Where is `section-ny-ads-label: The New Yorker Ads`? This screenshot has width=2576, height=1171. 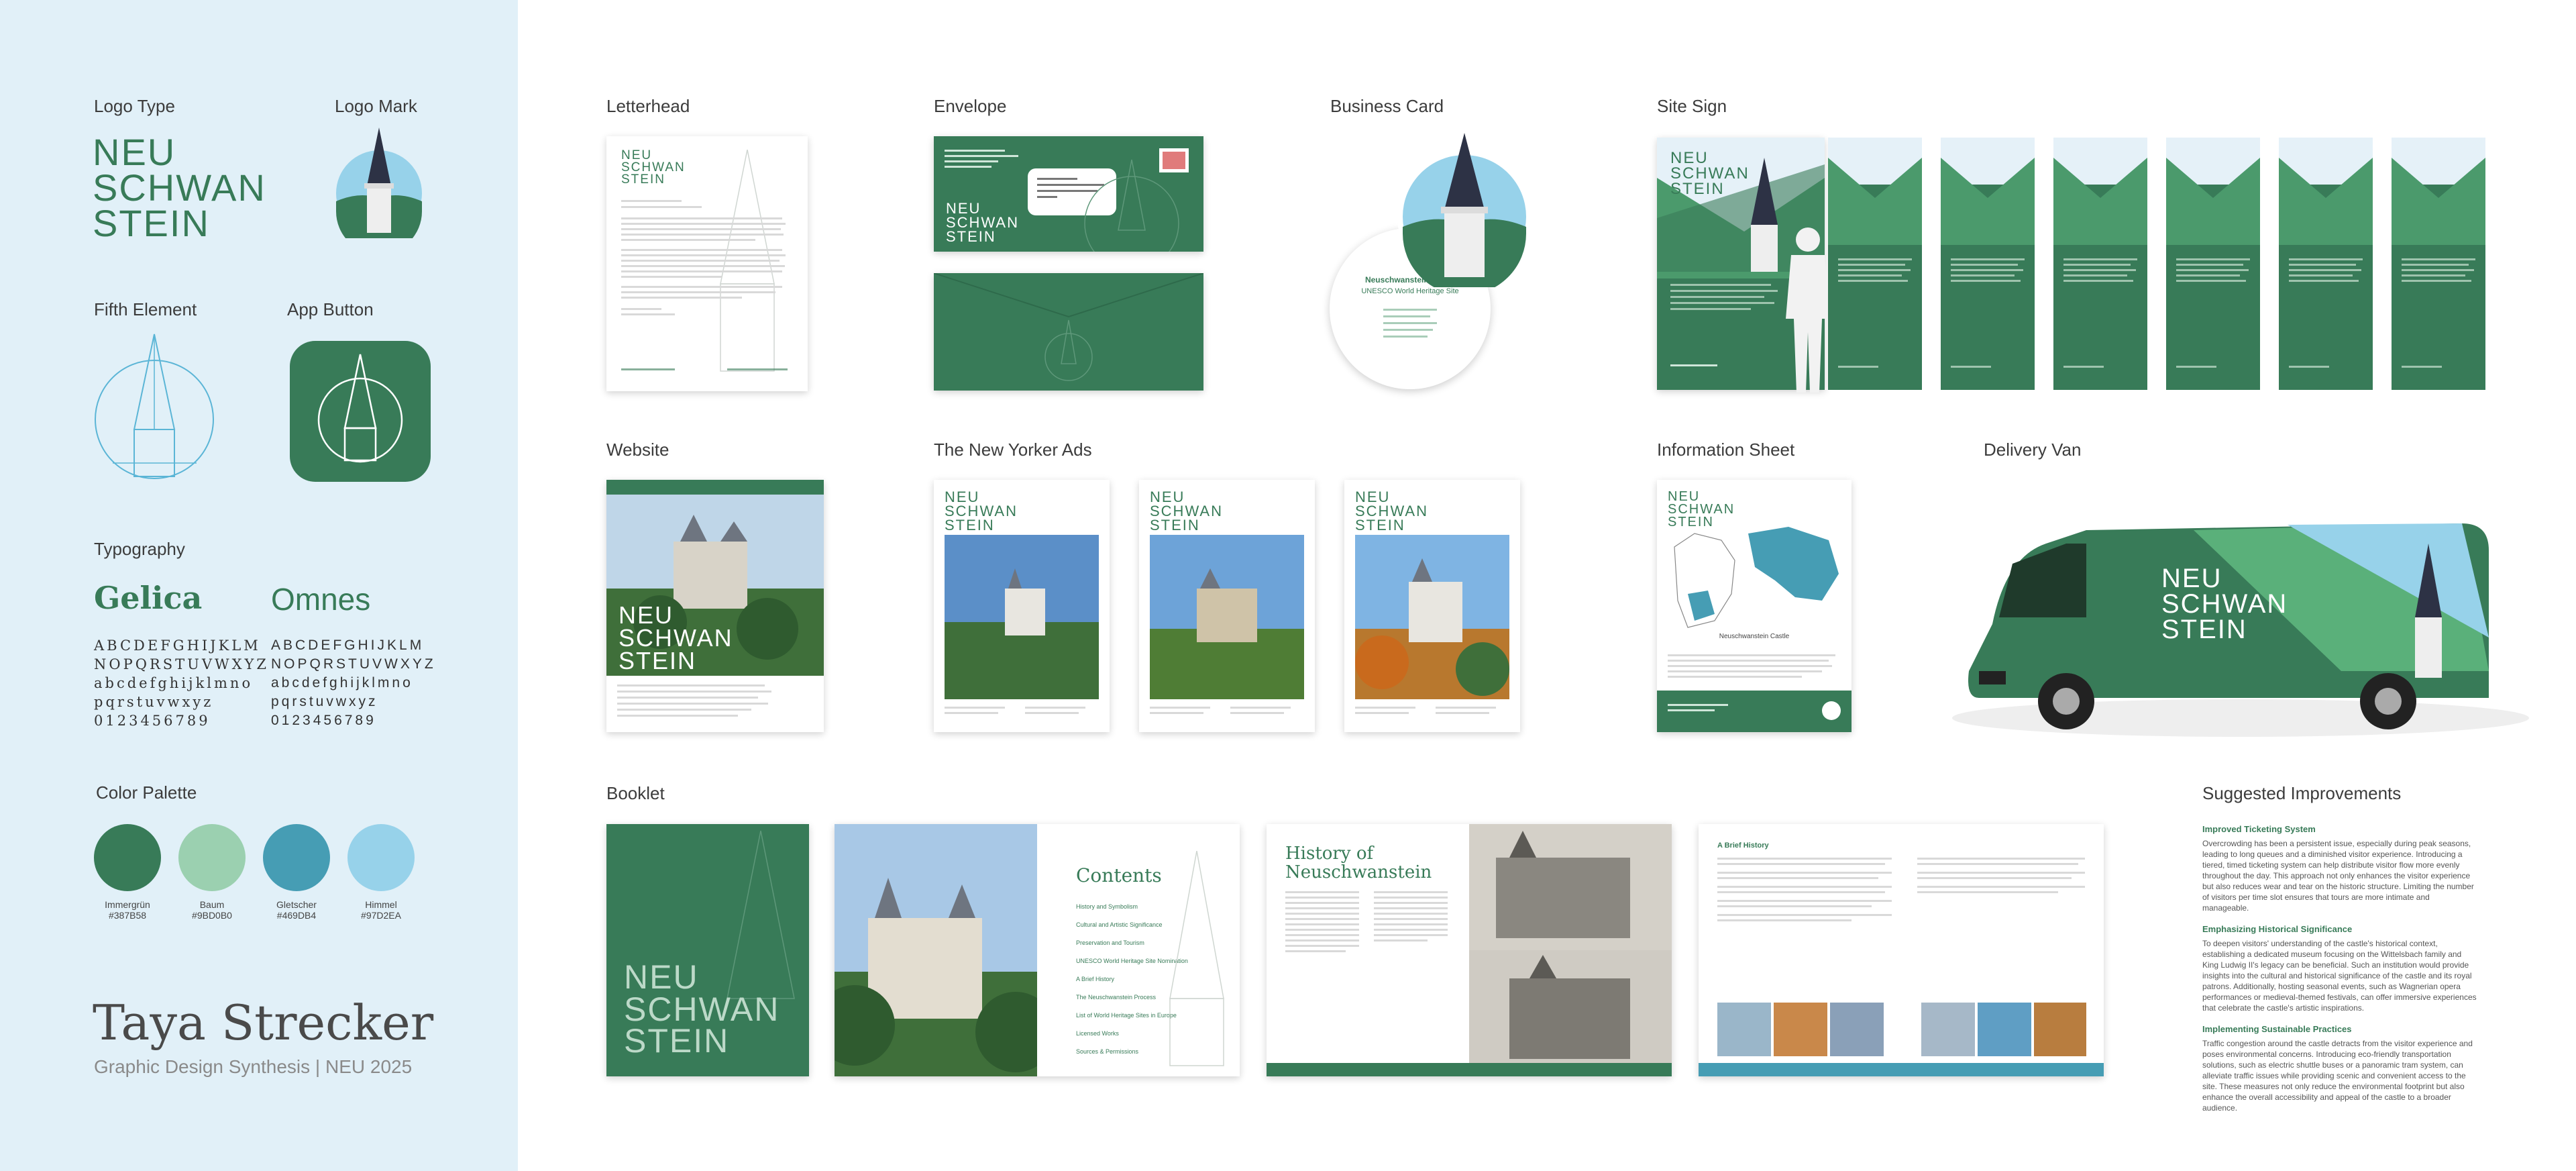
section-ny-ads-label: The New Yorker Ads is located at coordinates (1013, 450).